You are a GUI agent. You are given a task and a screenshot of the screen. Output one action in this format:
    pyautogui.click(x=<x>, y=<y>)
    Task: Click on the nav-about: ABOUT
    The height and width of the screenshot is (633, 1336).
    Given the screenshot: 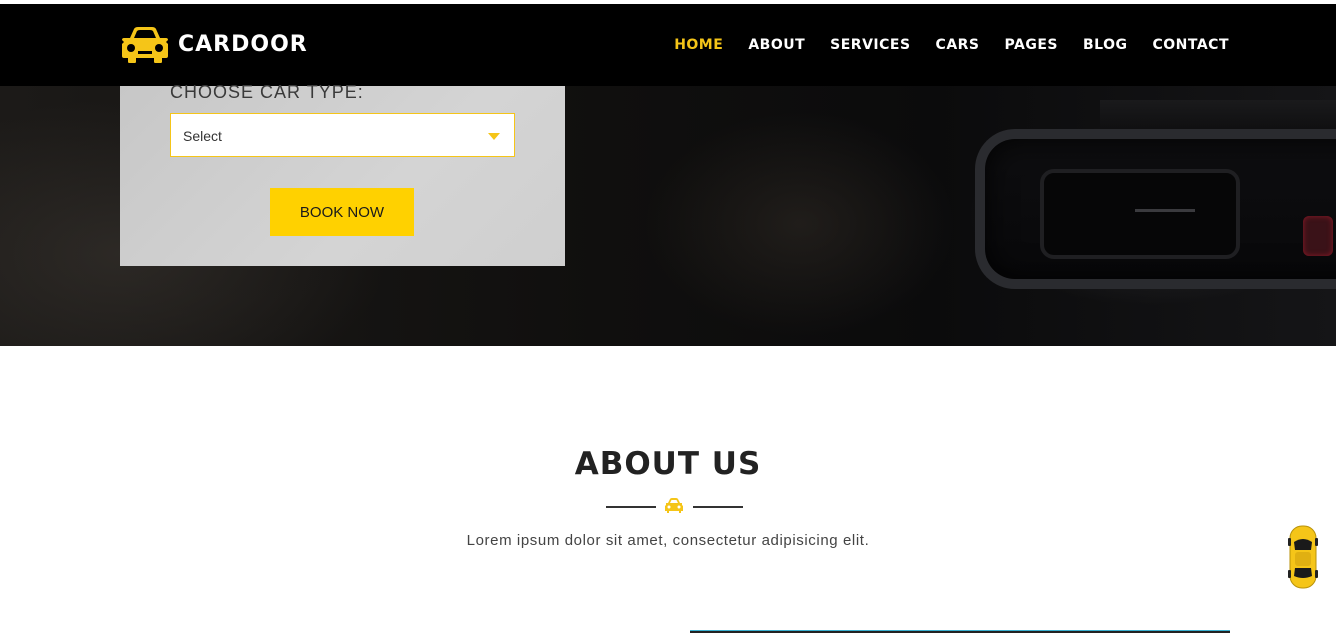 What is the action you would take?
    pyautogui.click(x=776, y=45)
    